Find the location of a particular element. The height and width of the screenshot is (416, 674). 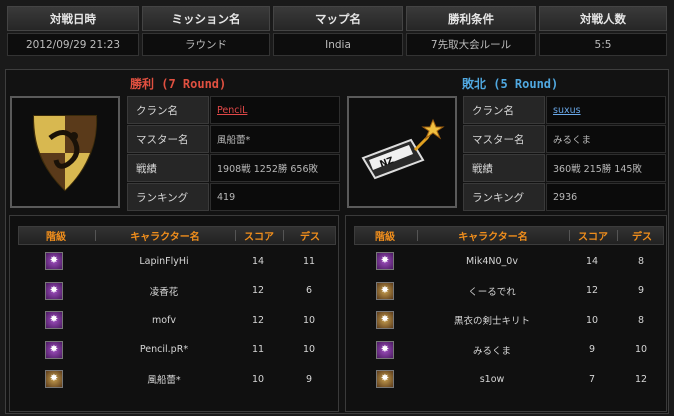

winner-ranking-value: 419 is located at coordinates (275, 197).